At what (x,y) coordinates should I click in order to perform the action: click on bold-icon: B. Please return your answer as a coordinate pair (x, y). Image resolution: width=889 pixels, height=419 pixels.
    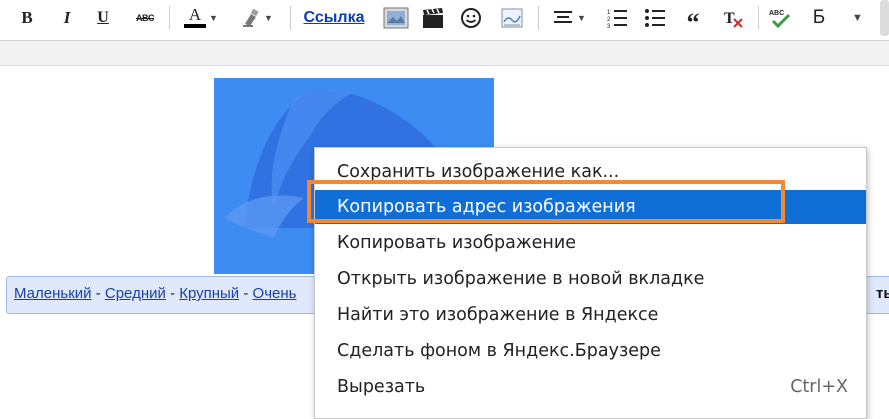
    Looking at the image, I should click on (27, 17).